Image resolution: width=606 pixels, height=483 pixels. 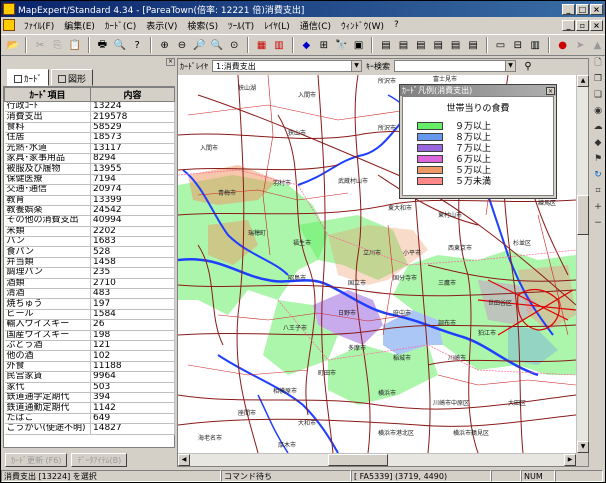 What do you see at coordinates (582, 25) in the screenshot?
I see `doc-restore-button: ▫` at bounding box center [582, 25].